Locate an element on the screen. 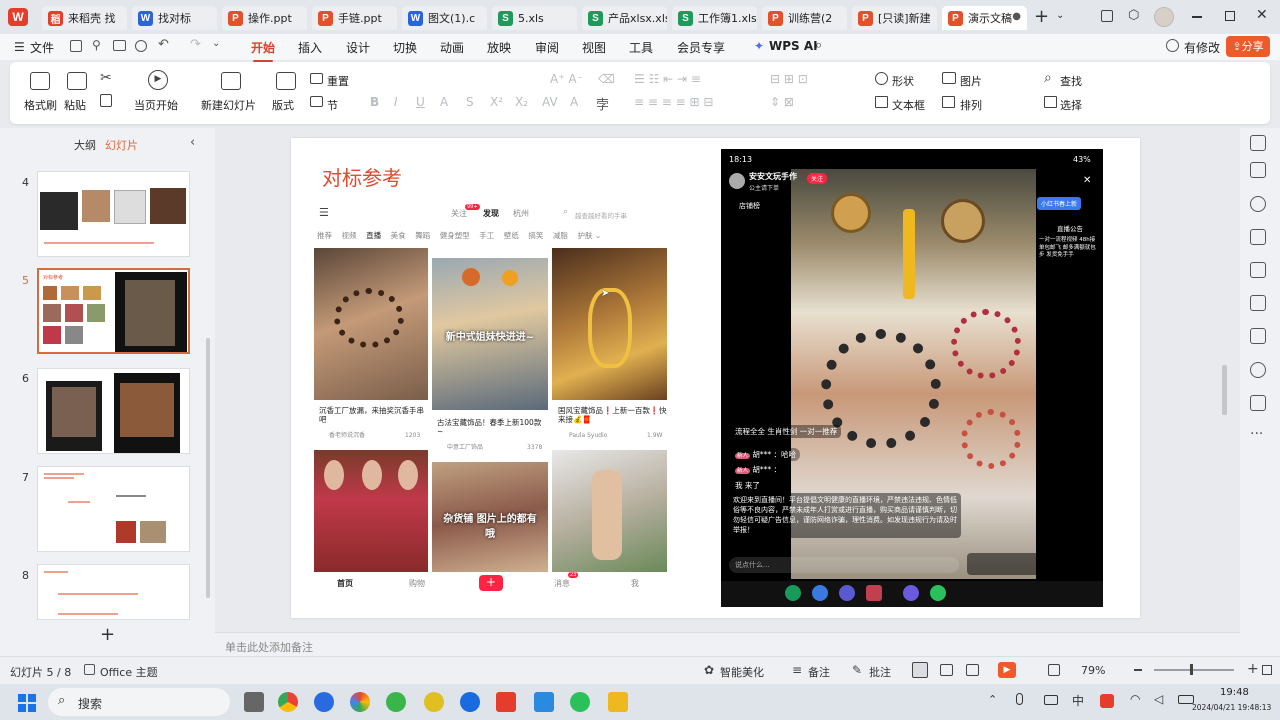 The image size is (1280, 720). menu-review: 审阅 is located at coordinates (547, 47).